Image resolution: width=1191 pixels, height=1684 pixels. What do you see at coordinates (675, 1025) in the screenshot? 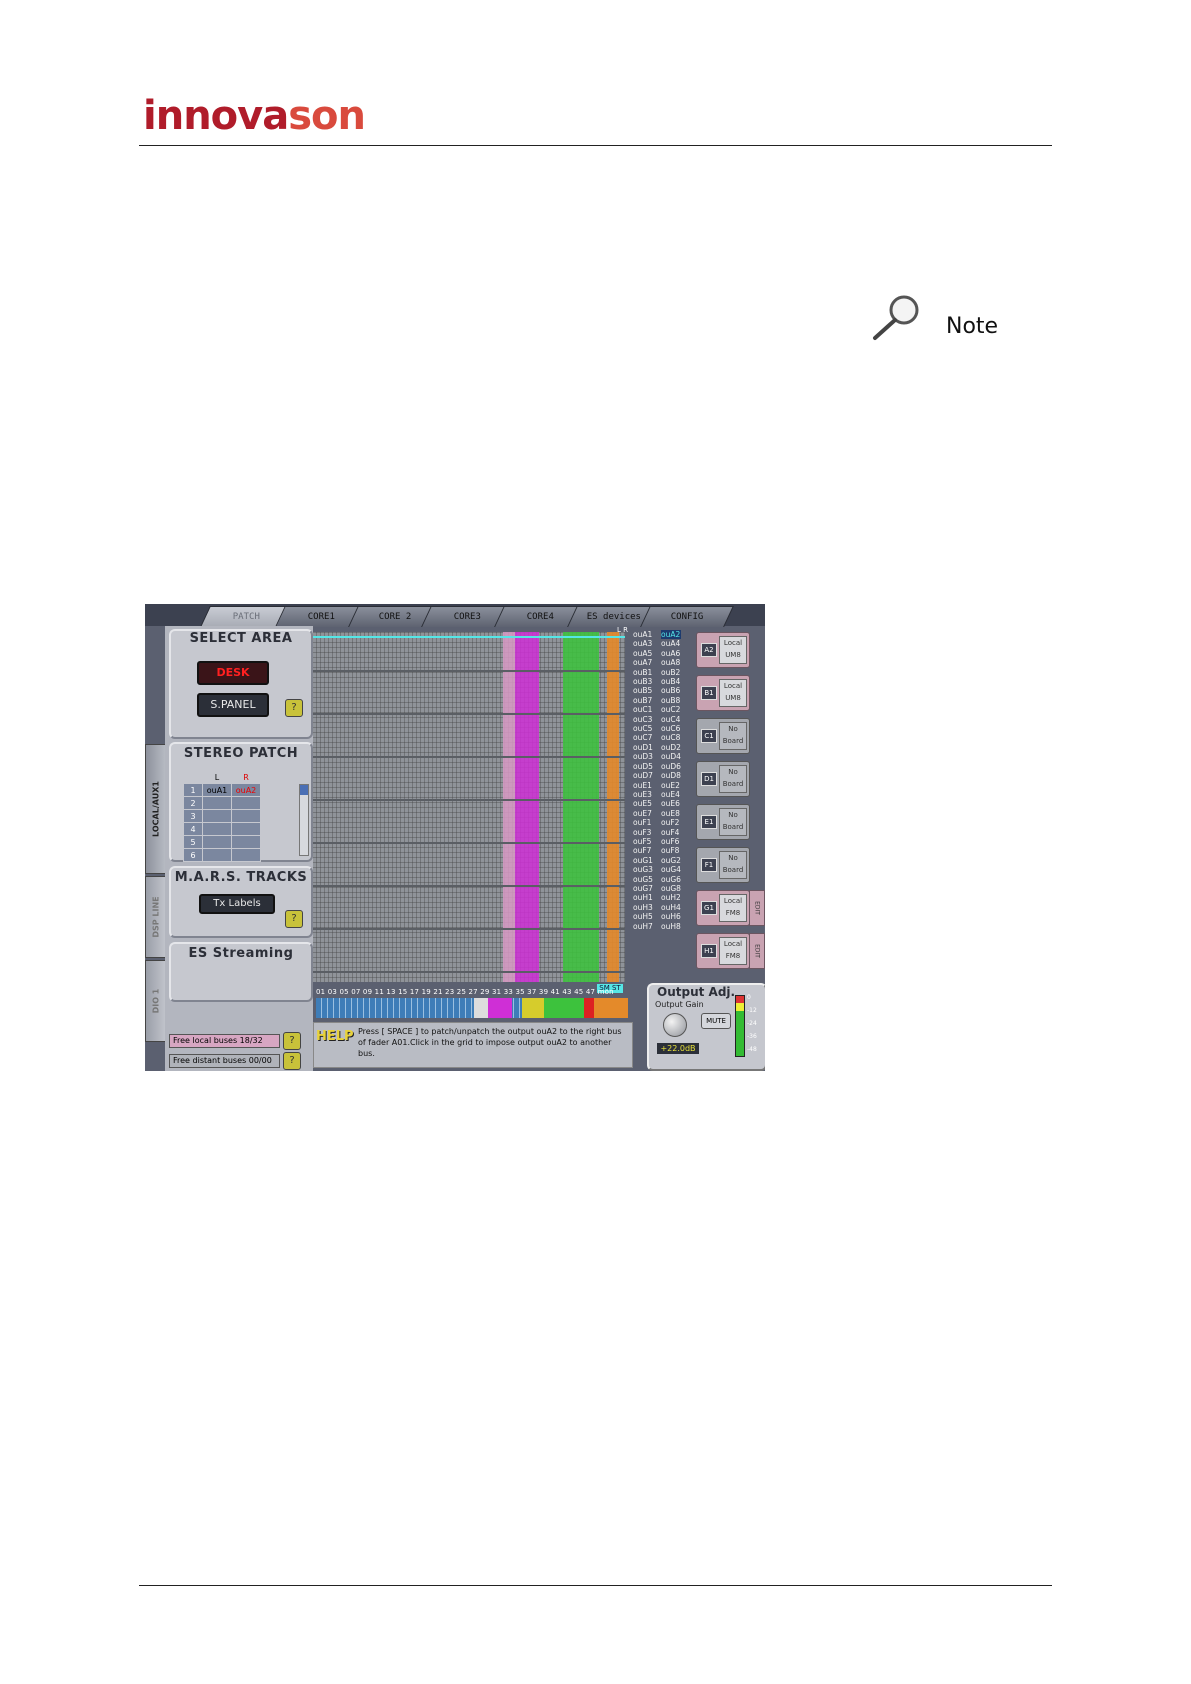
I see `output-gain-knob` at bounding box center [675, 1025].